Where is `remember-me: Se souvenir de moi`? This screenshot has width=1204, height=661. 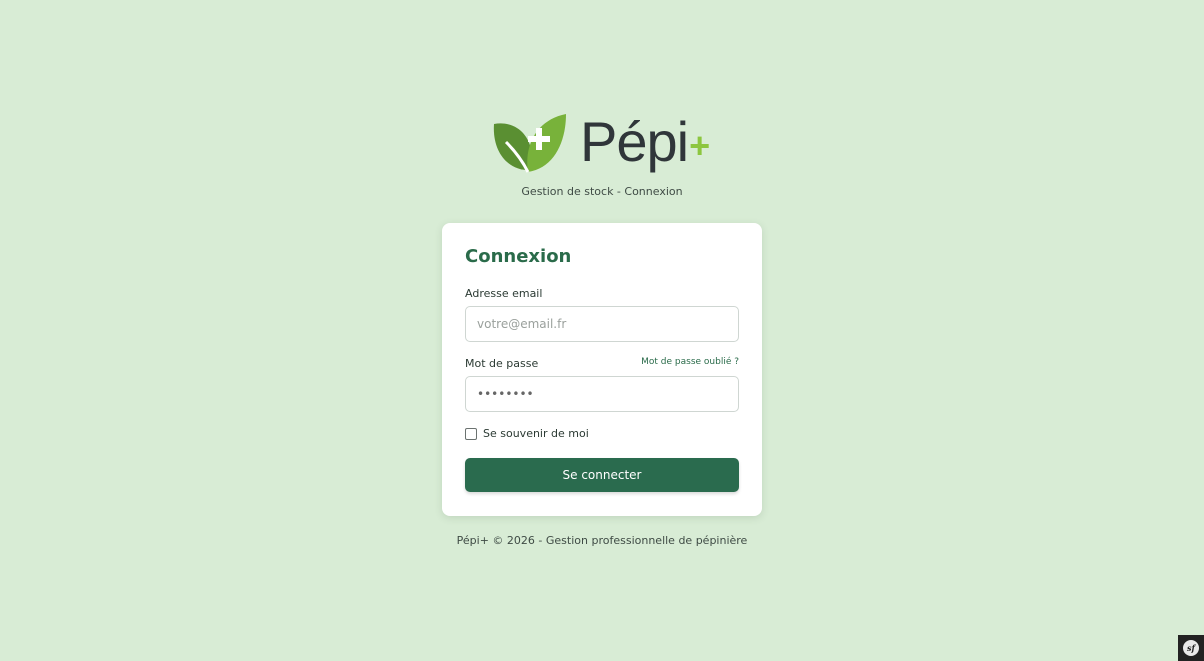
remember-me: Se souvenir de moi is located at coordinates (527, 433).